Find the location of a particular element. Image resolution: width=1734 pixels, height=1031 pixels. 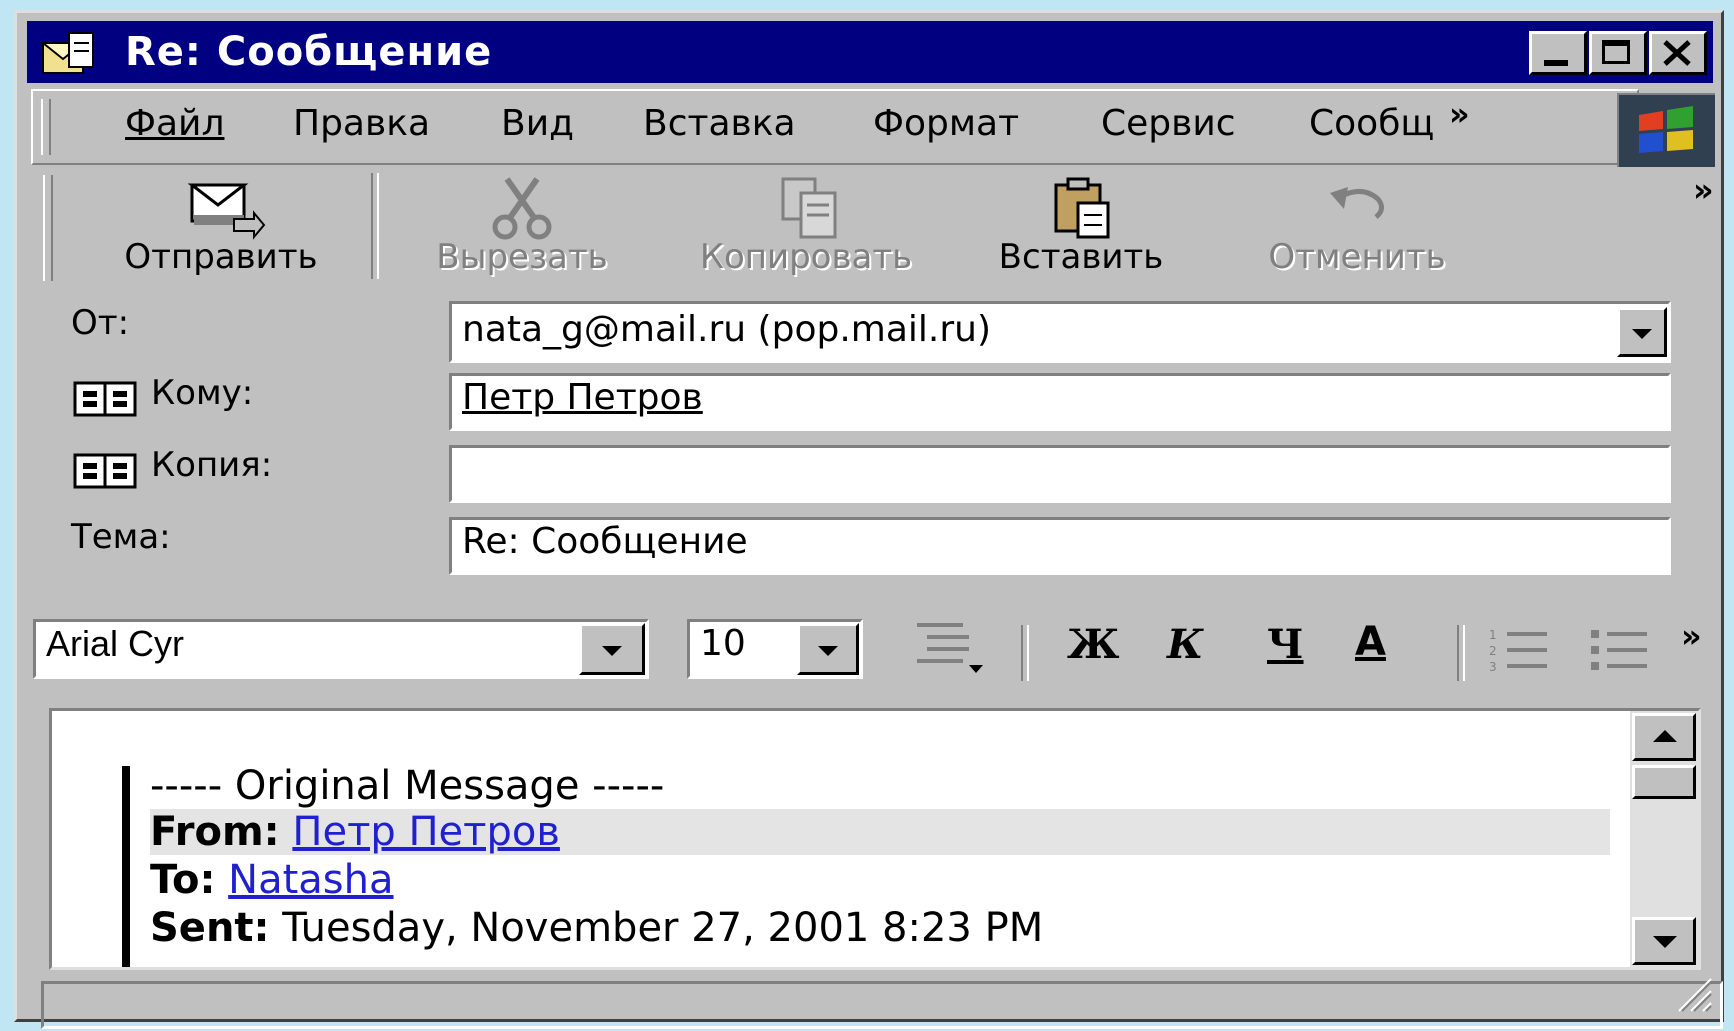

menu-file-label: Файл is located at coordinates (175, 123).